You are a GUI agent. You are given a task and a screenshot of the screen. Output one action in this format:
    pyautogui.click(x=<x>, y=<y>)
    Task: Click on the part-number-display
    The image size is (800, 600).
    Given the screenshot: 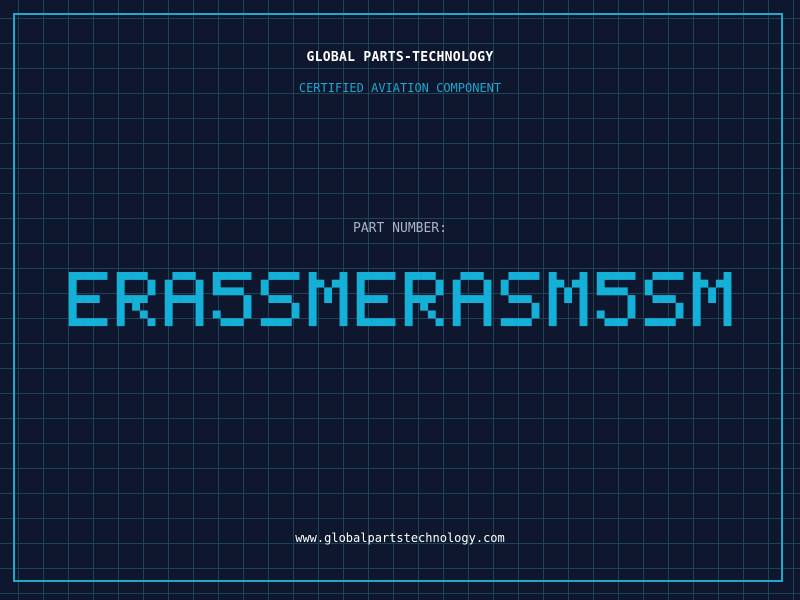 What is the action you would take?
    pyautogui.click(x=400, y=299)
    